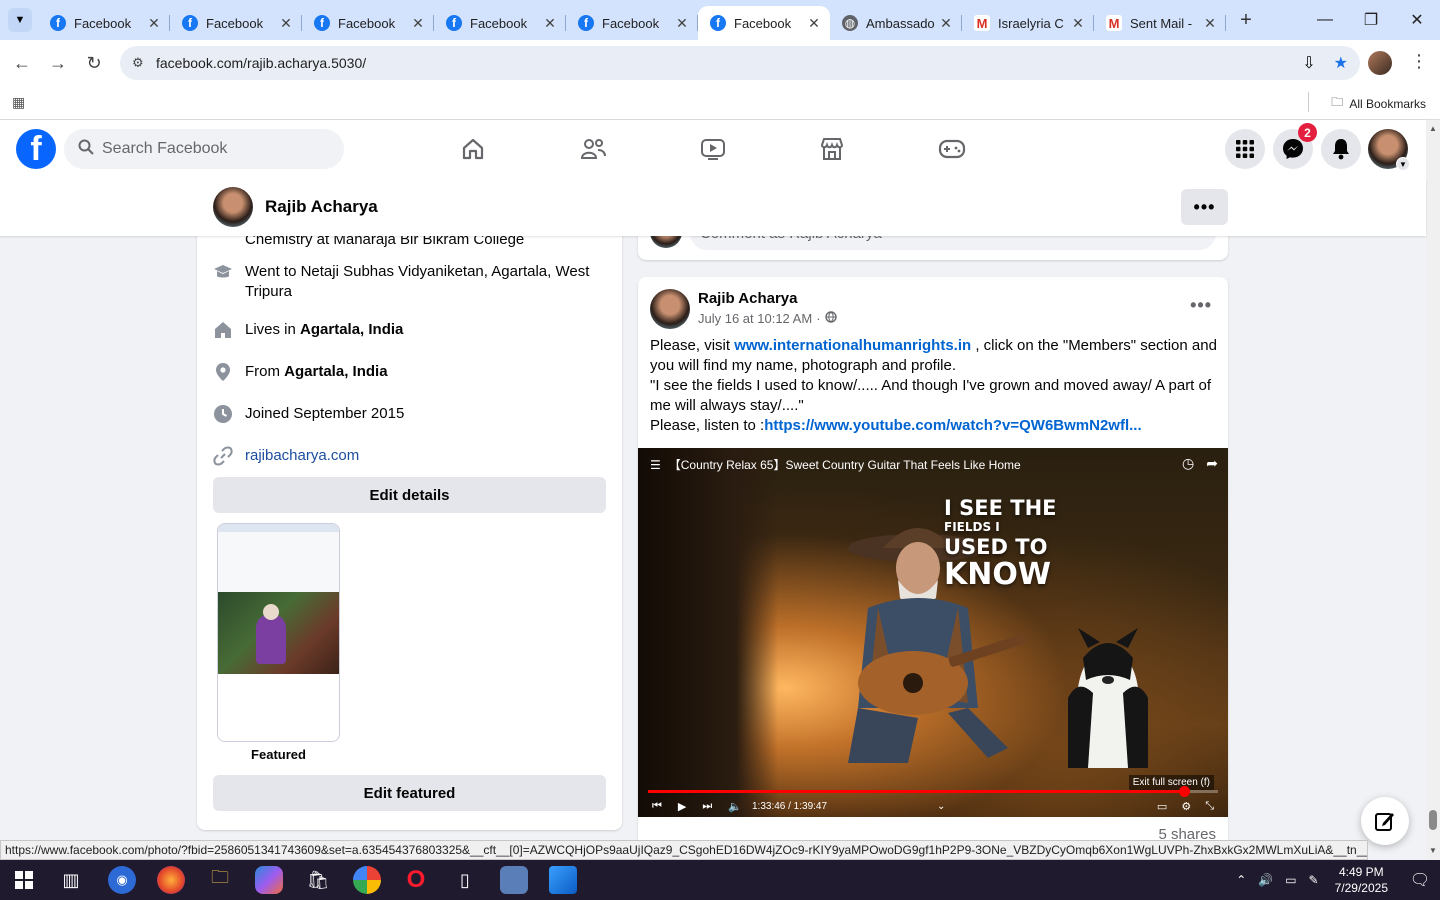  What do you see at coordinates (740, 63) in the screenshot?
I see `address-bar: ⚙ facebook.com/rajib.acharya.5030/ ⇩ ★` at bounding box center [740, 63].